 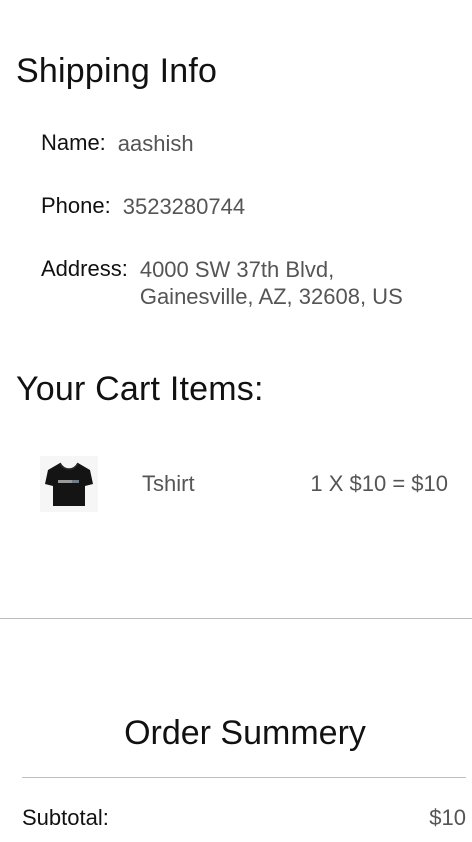 What do you see at coordinates (447, 817) in the screenshot?
I see `subtotal-value: $10` at bounding box center [447, 817].